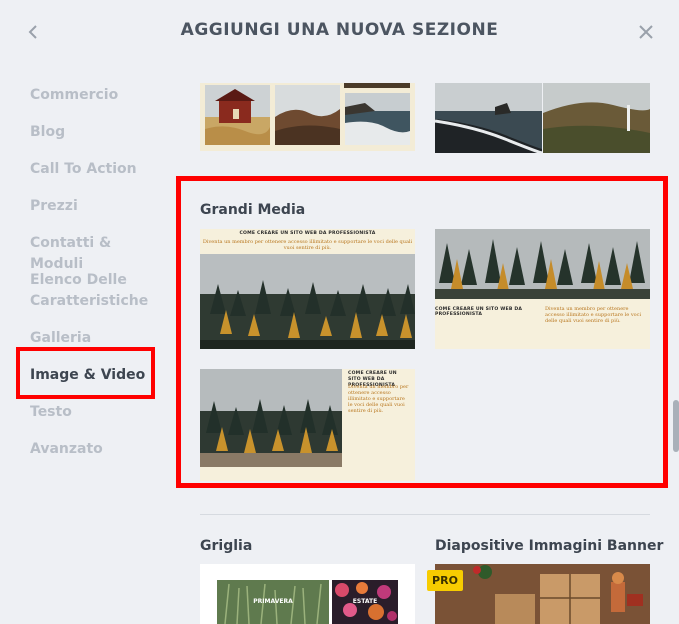 Image resolution: width=679 pixels, height=624 pixels. I want to click on section-title-griglia: Griglia, so click(226, 546).